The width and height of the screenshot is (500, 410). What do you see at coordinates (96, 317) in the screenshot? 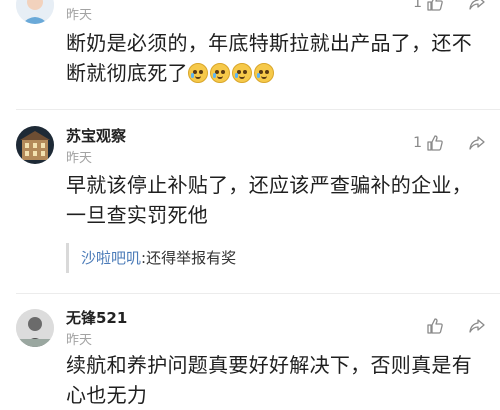
I see `comment-username: 无锋521` at bounding box center [96, 317].